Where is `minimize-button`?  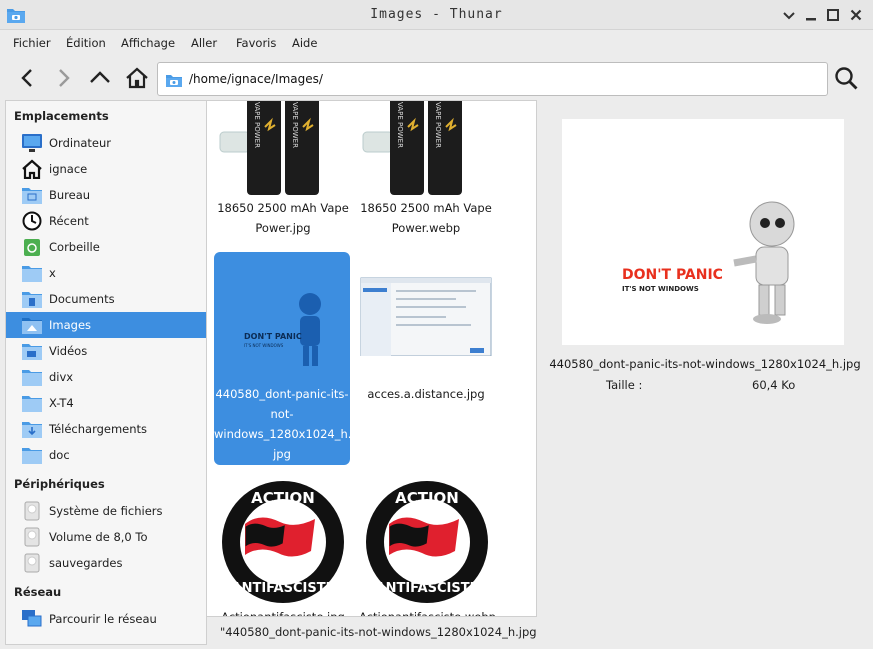 minimize-button is located at coordinates (811, 15).